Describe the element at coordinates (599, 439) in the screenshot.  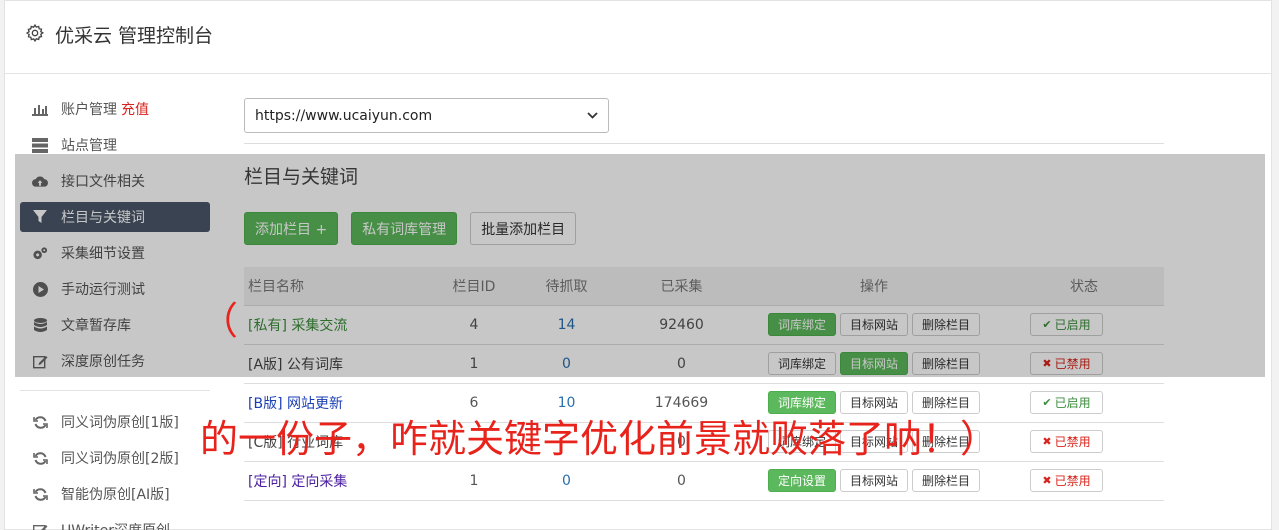
I see `caption-text: 的一份子，咋就关键字优化前景就败落了呐！）` at that location.